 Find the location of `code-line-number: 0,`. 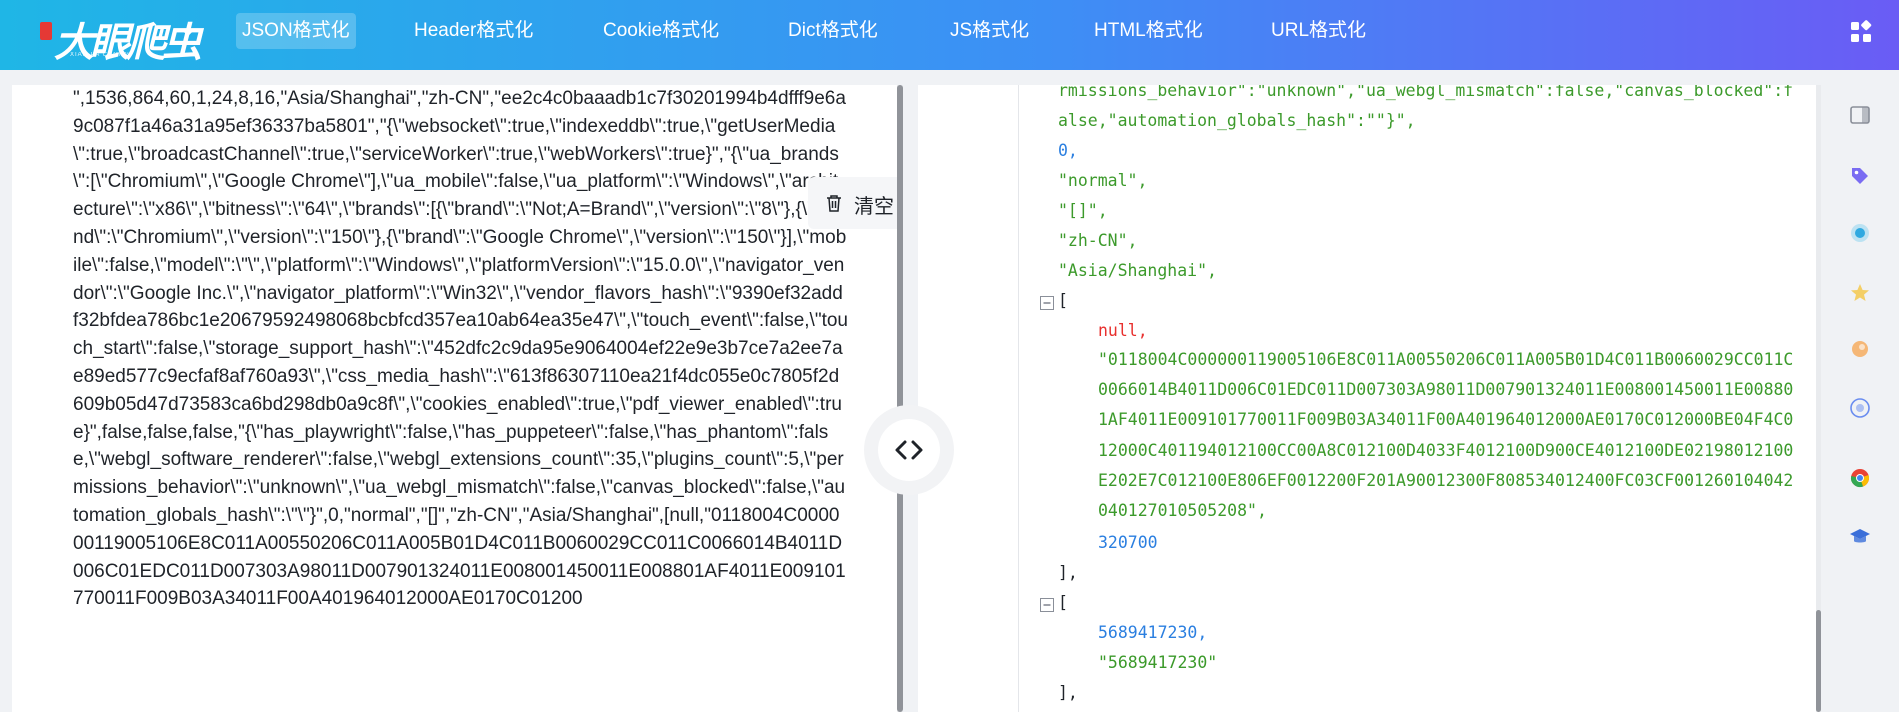

code-line-number: 0, is located at coordinates (1068, 150).